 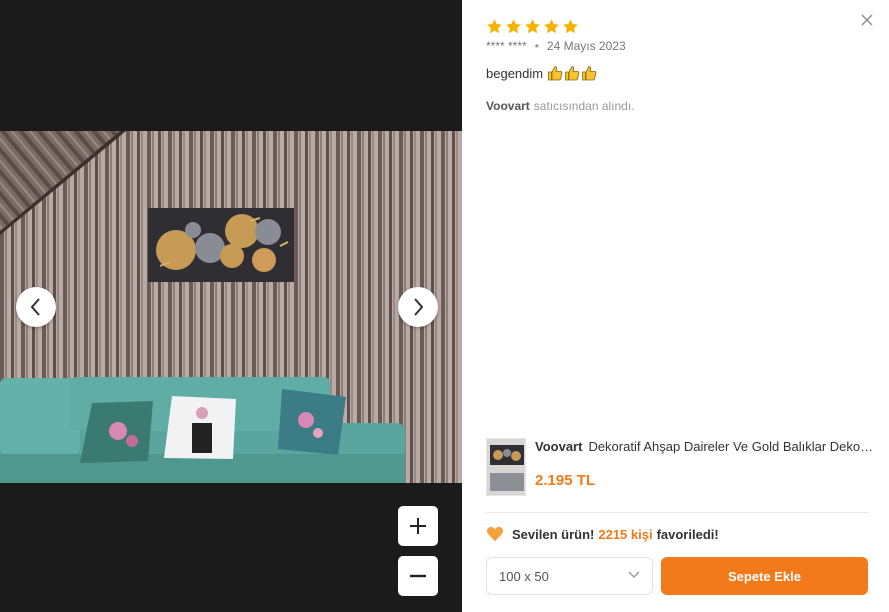 I want to click on favorites-tail: favoriledi!, so click(x=687, y=534).